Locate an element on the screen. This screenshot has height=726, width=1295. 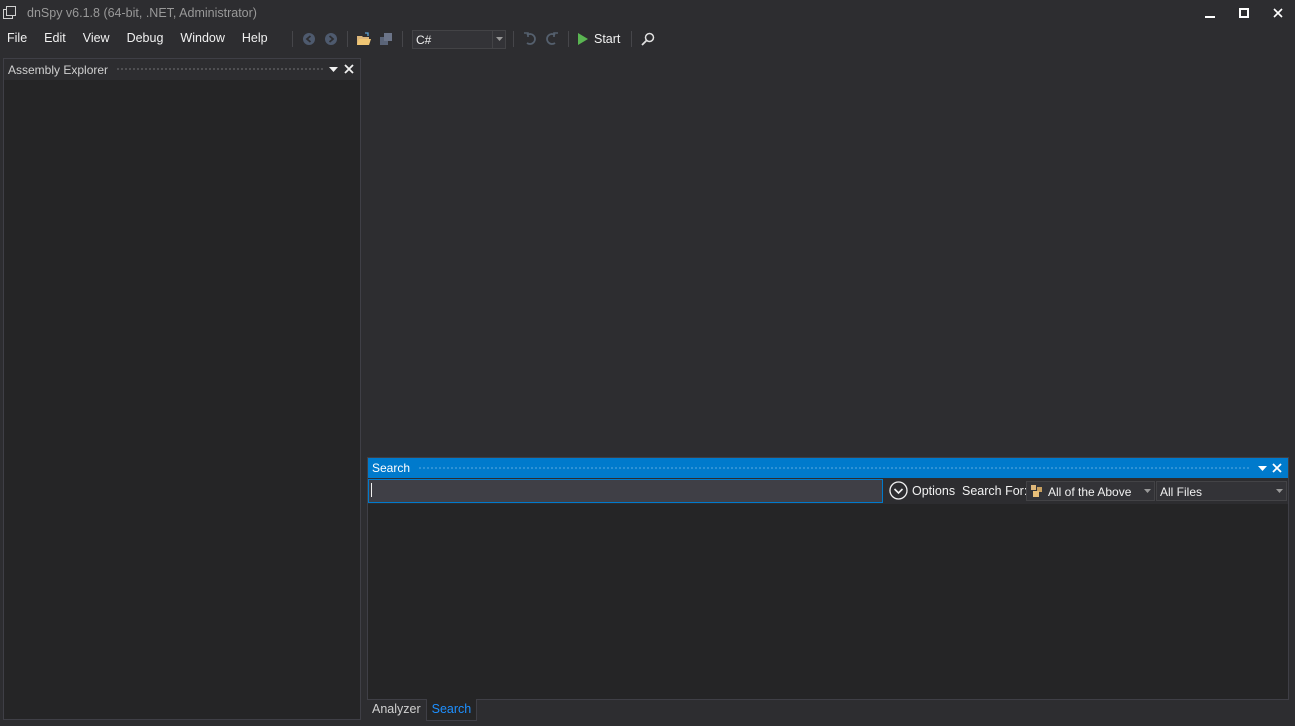
search-for-value: All of the Above is located at coordinates (1090, 492).